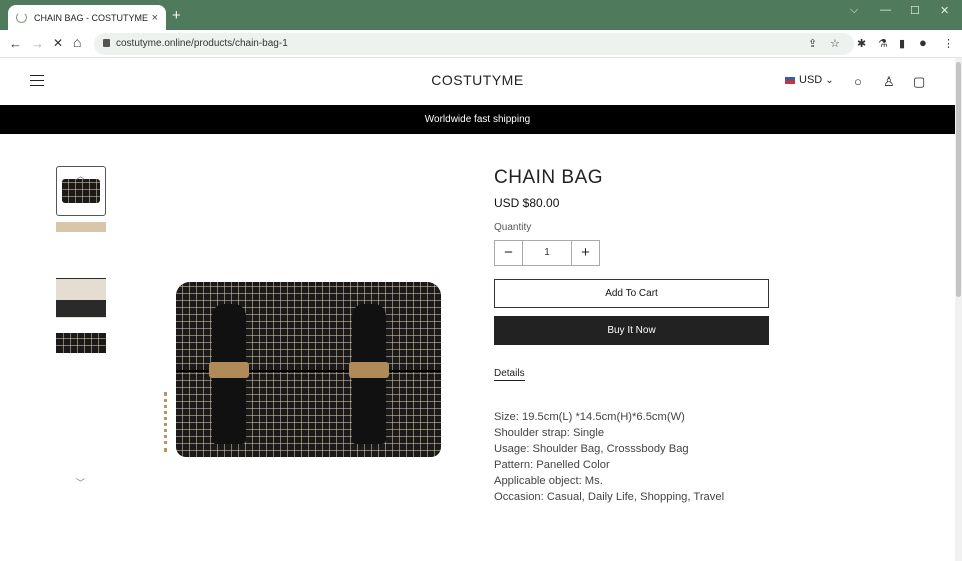 The height and width of the screenshot is (561, 962). Describe the element at coordinates (549, 177) in the screenshot. I see `product-title: CHAIN BAG` at that location.